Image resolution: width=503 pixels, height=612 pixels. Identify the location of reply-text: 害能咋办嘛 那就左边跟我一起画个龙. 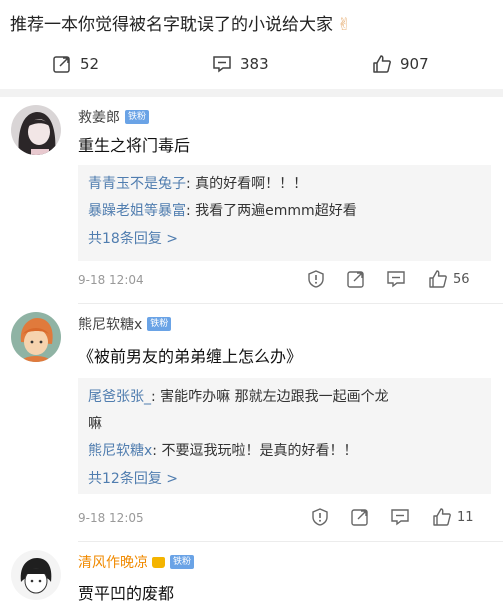
(274, 397).